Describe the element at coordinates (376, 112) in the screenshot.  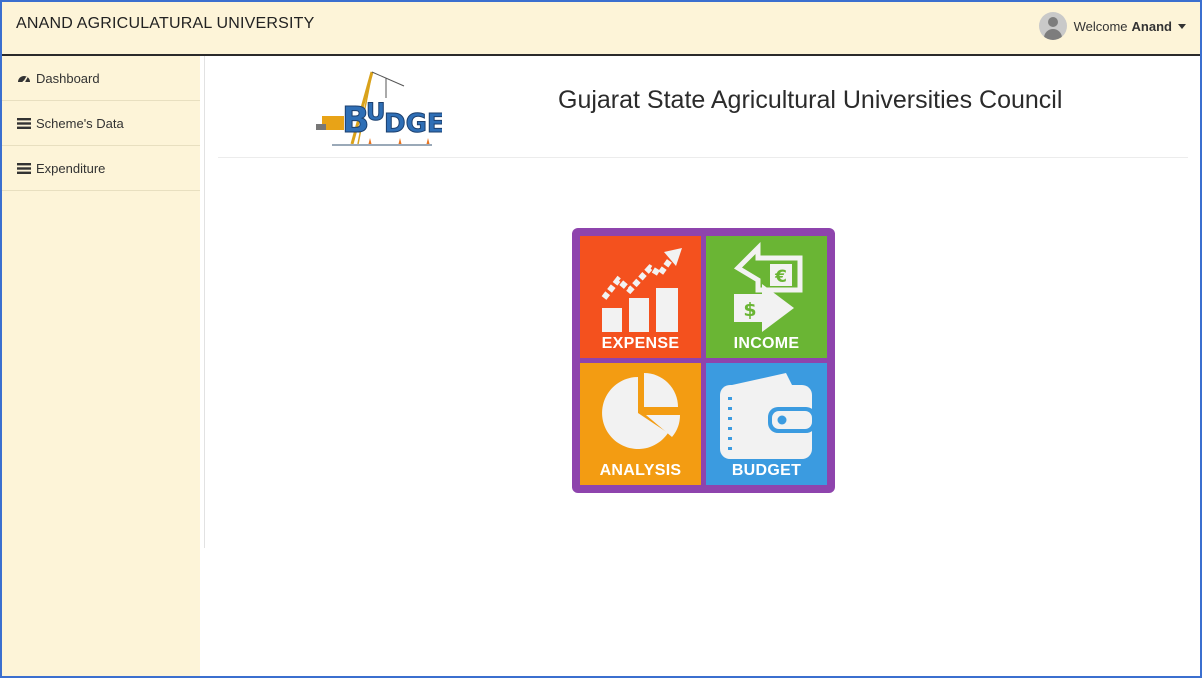
I see `svg-text: U` at that location.